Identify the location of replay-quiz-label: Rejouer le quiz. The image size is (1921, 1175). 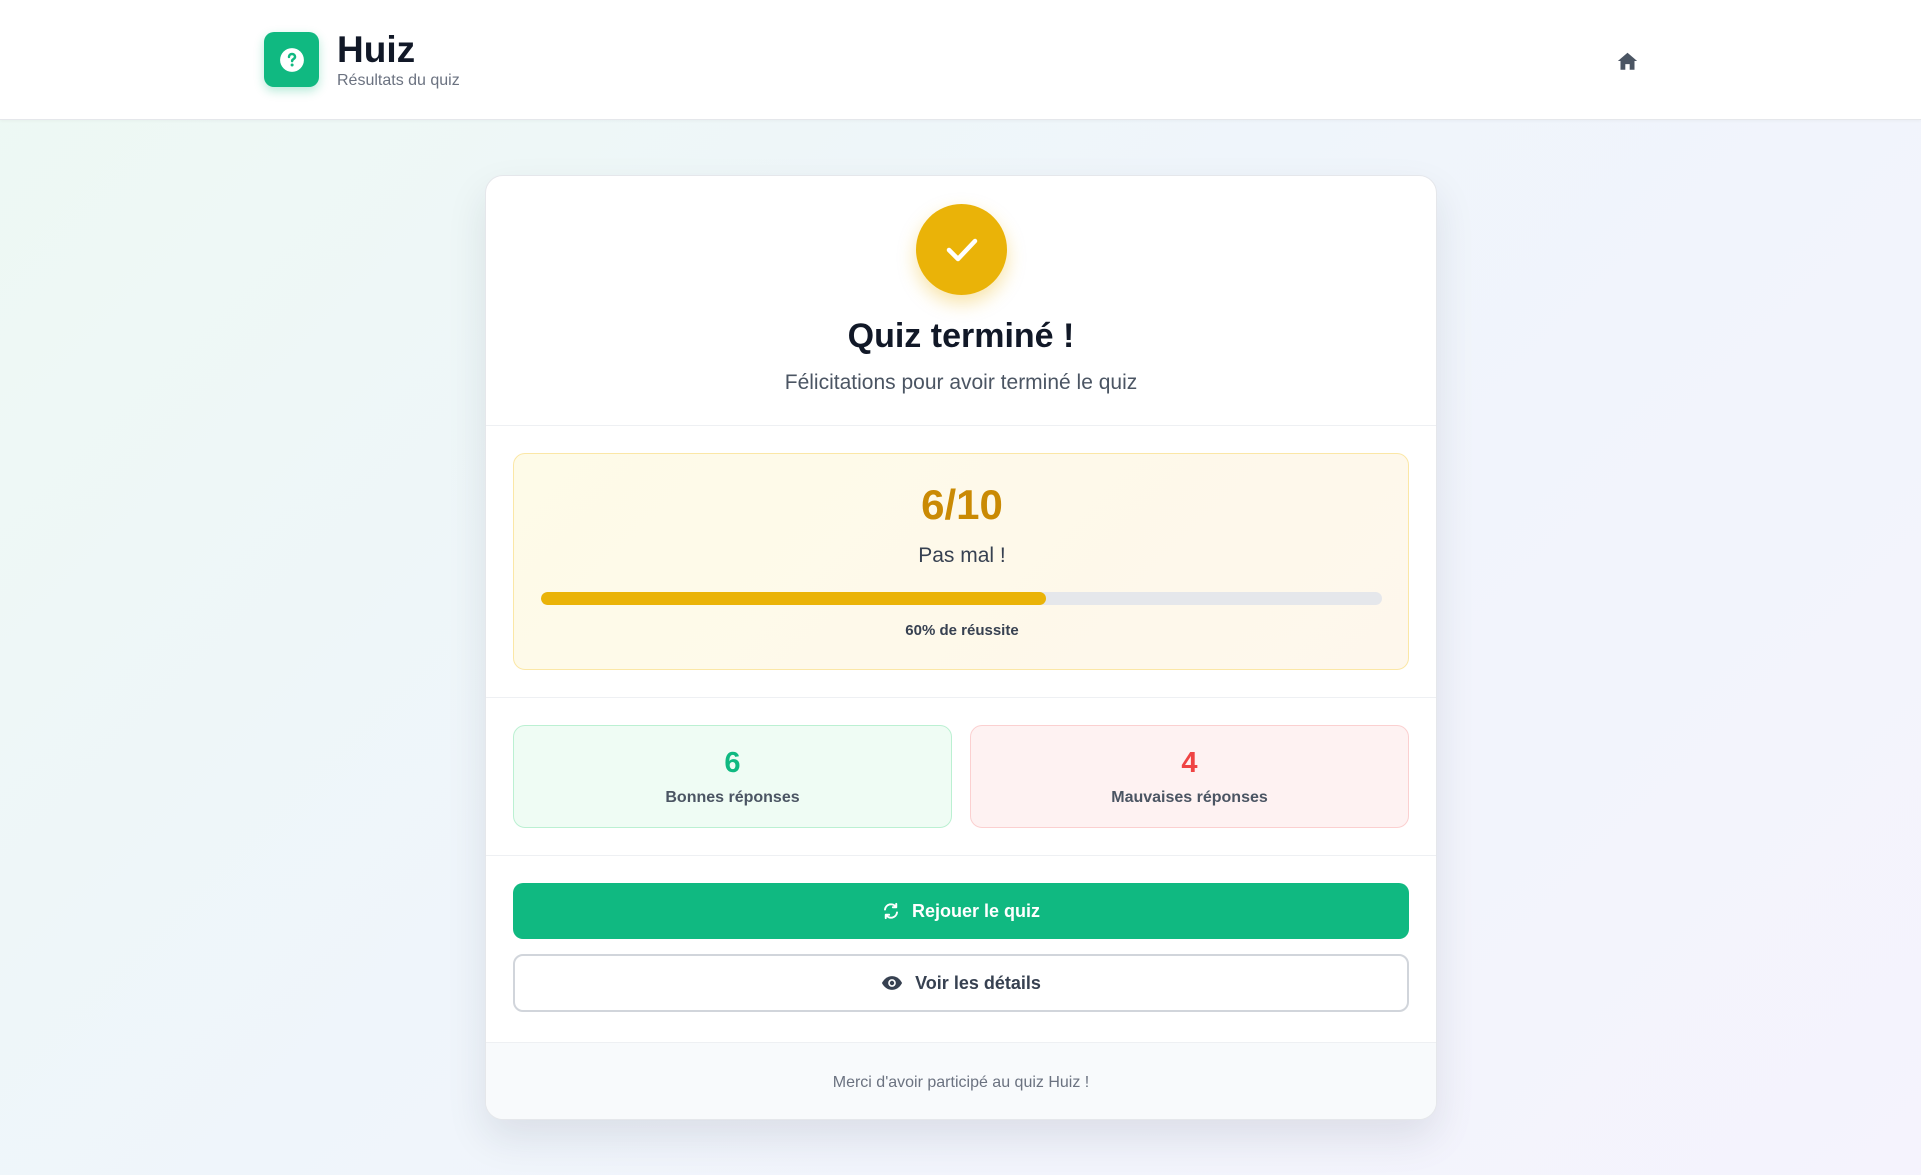
(976, 910).